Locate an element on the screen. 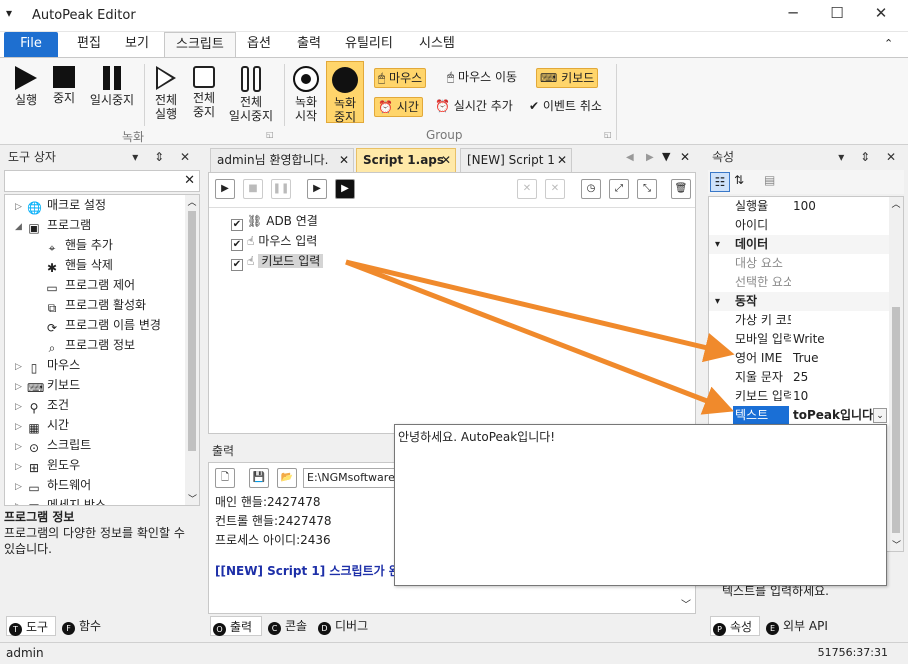  annotation-arrows is located at coordinates (540, 337).